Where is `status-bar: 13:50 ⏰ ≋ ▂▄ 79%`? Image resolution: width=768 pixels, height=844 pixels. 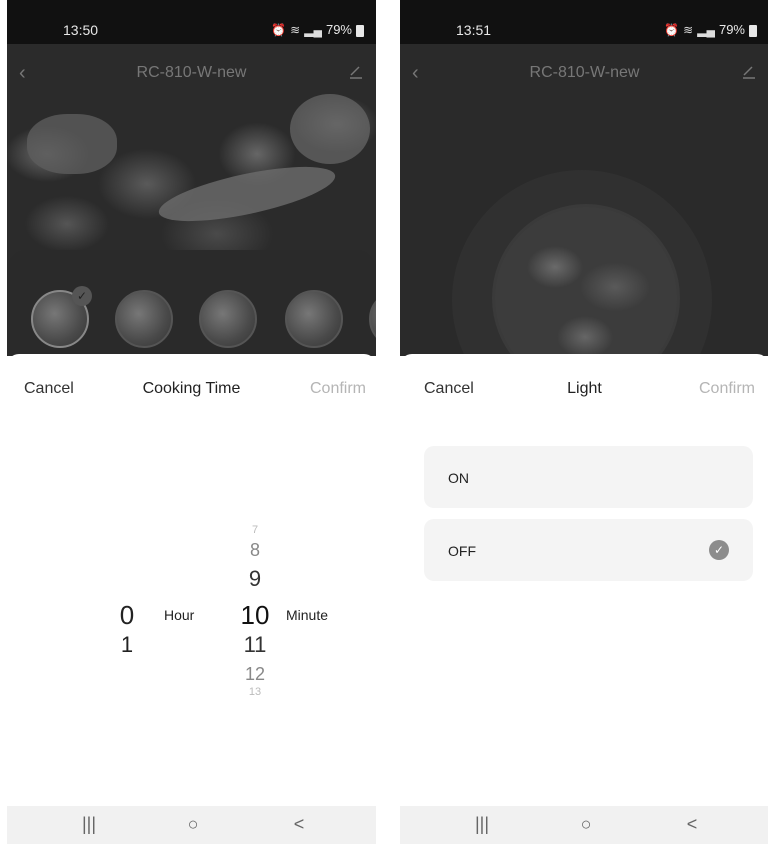
status-bar: 13:50 ⏰ ≋ ▂▄ 79% is located at coordinates (191, 22).